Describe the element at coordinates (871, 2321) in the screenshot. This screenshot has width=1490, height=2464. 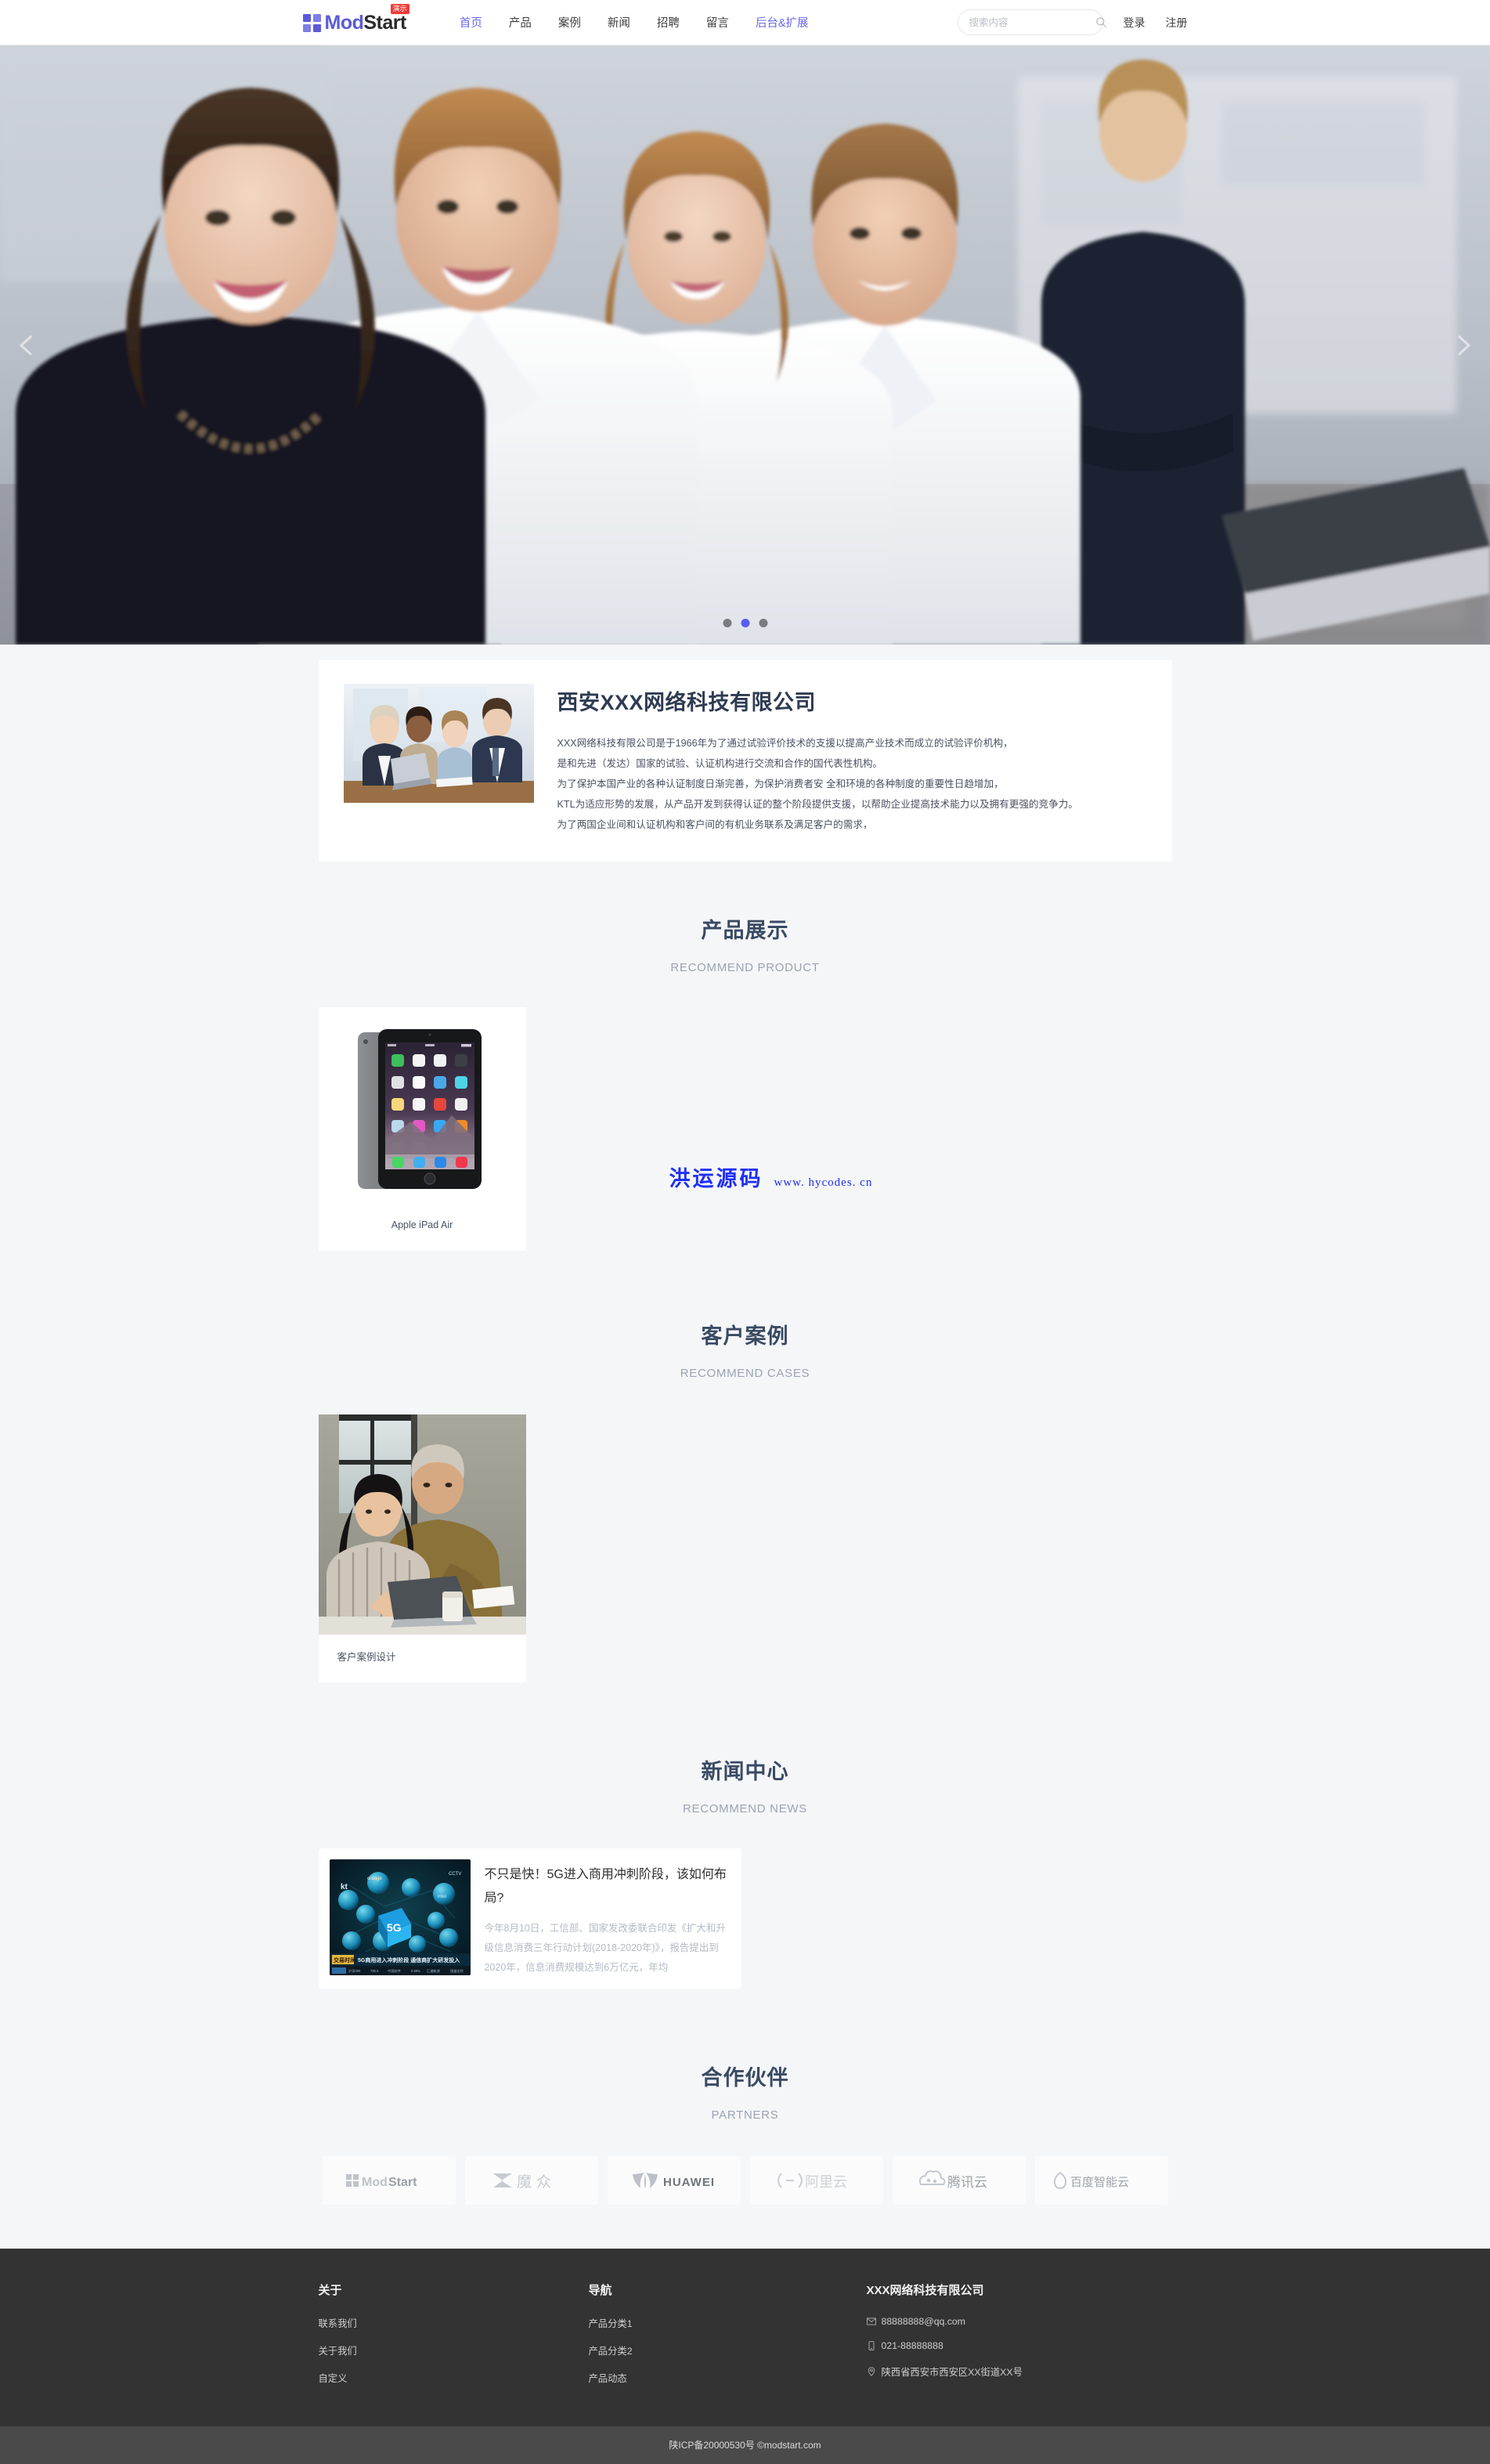
I see `mail-icon` at that location.